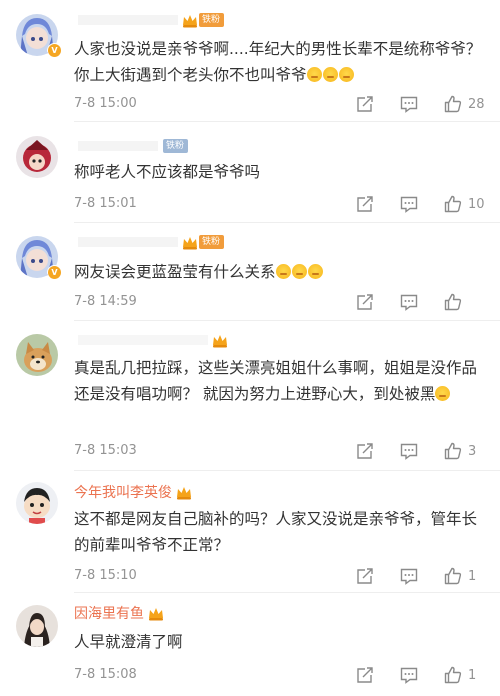 Image resolution: width=500 pixels, height=696 pixels. I want to click on comment-meta: 7-8 15:10 1, so click(287, 576).